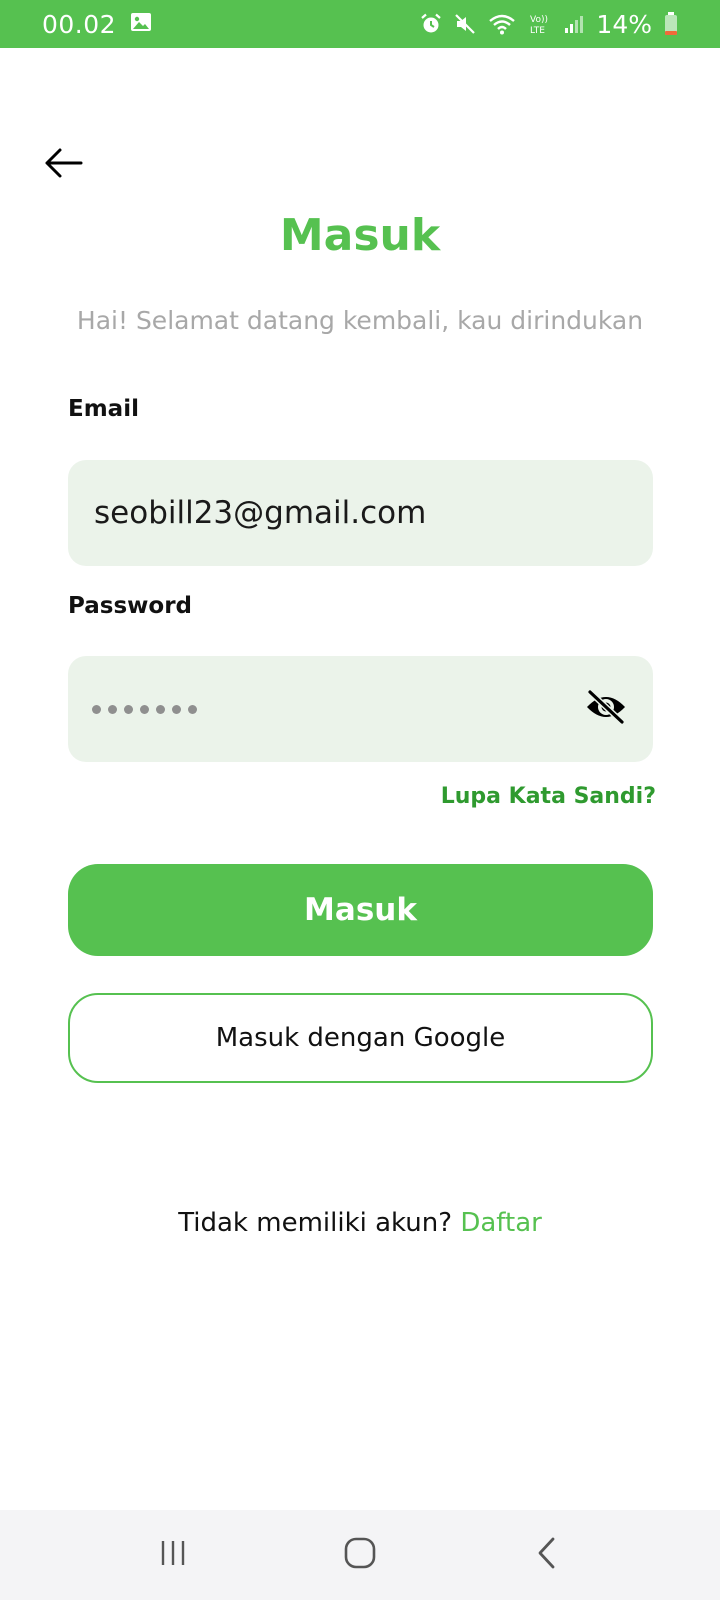  Describe the element at coordinates (671, 24) in the screenshot. I see `battery-icon` at that location.